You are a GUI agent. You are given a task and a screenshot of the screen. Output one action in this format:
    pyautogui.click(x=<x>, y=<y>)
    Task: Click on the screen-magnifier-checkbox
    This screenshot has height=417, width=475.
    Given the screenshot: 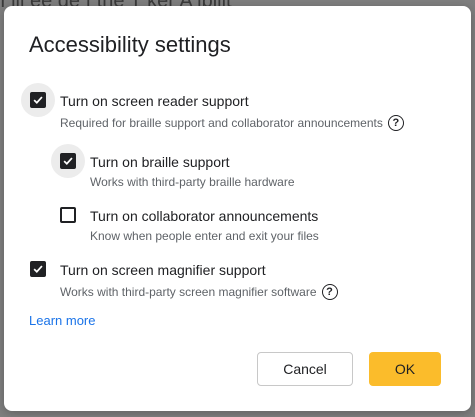 What is the action you would take?
    pyautogui.click(x=38, y=269)
    